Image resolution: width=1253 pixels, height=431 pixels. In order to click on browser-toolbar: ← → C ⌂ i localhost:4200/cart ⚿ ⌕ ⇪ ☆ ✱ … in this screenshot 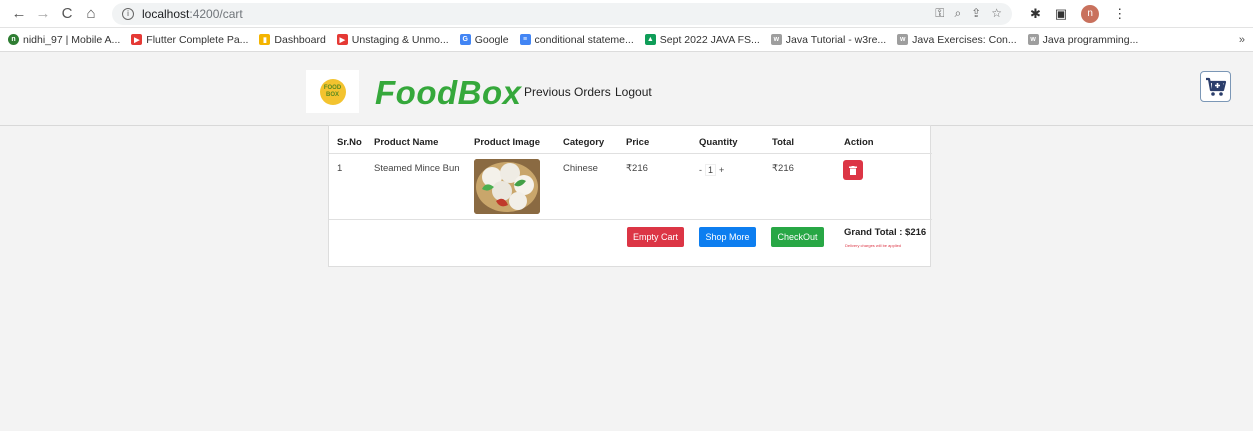, I will do `click(626, 14)`.